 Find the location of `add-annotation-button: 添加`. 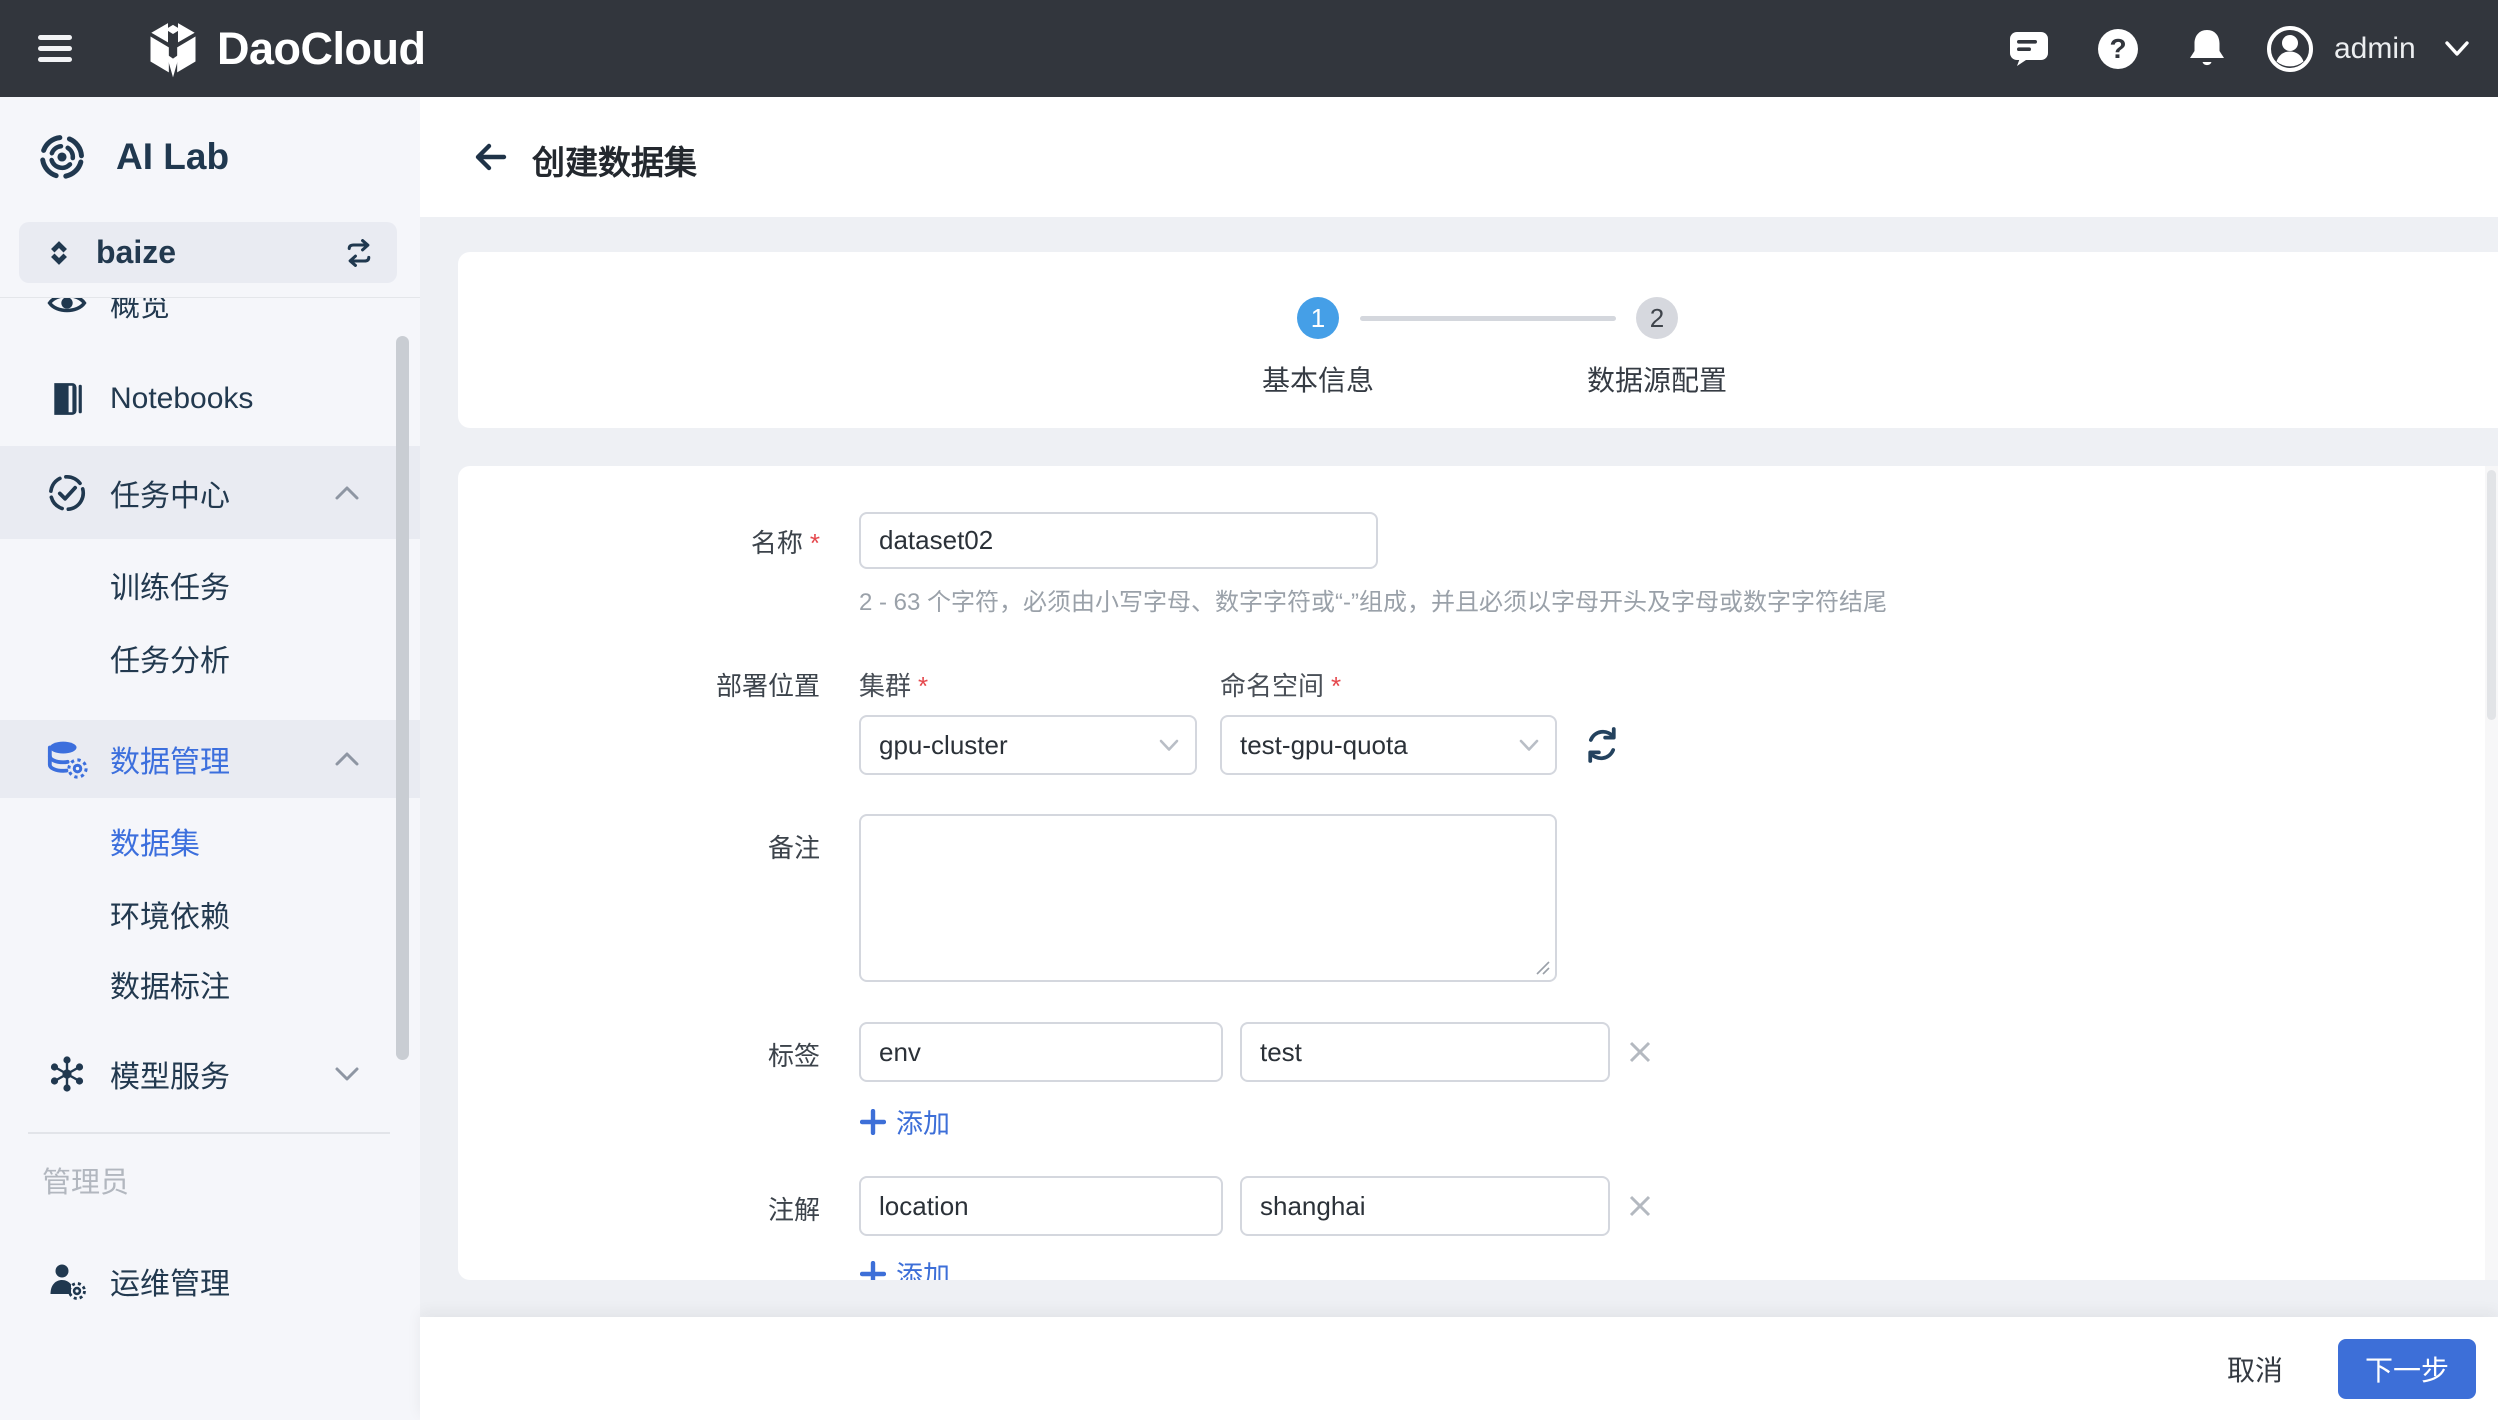

add-annotation-button: 添加 is located at coordinates (905, 1267).